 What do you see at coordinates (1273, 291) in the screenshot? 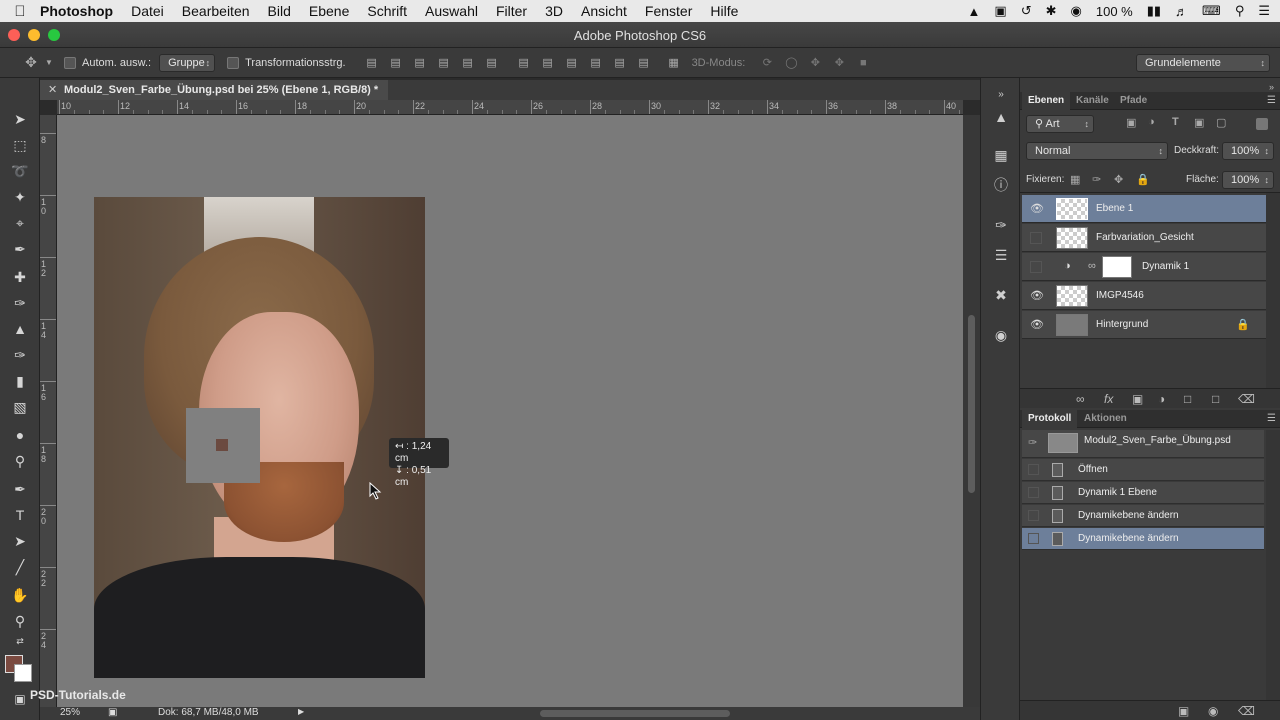
I see `layers-scrollbar` at bounding box center [1273, 291].